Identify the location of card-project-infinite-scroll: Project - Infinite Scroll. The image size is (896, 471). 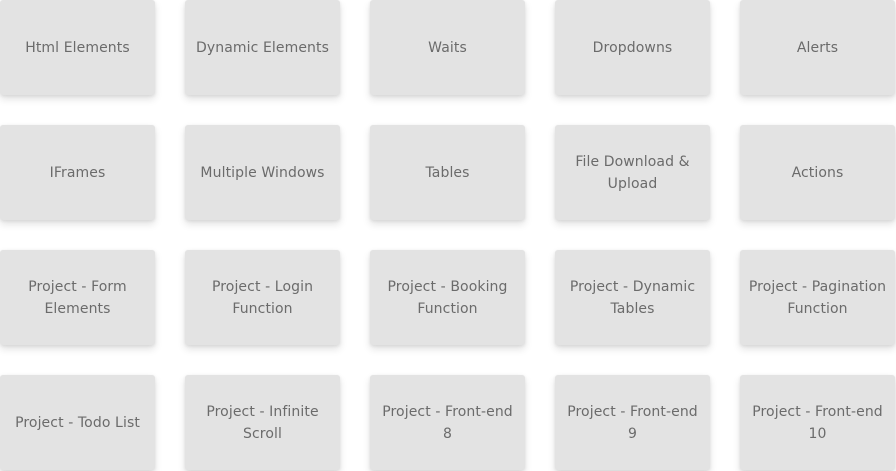
(262, 422).